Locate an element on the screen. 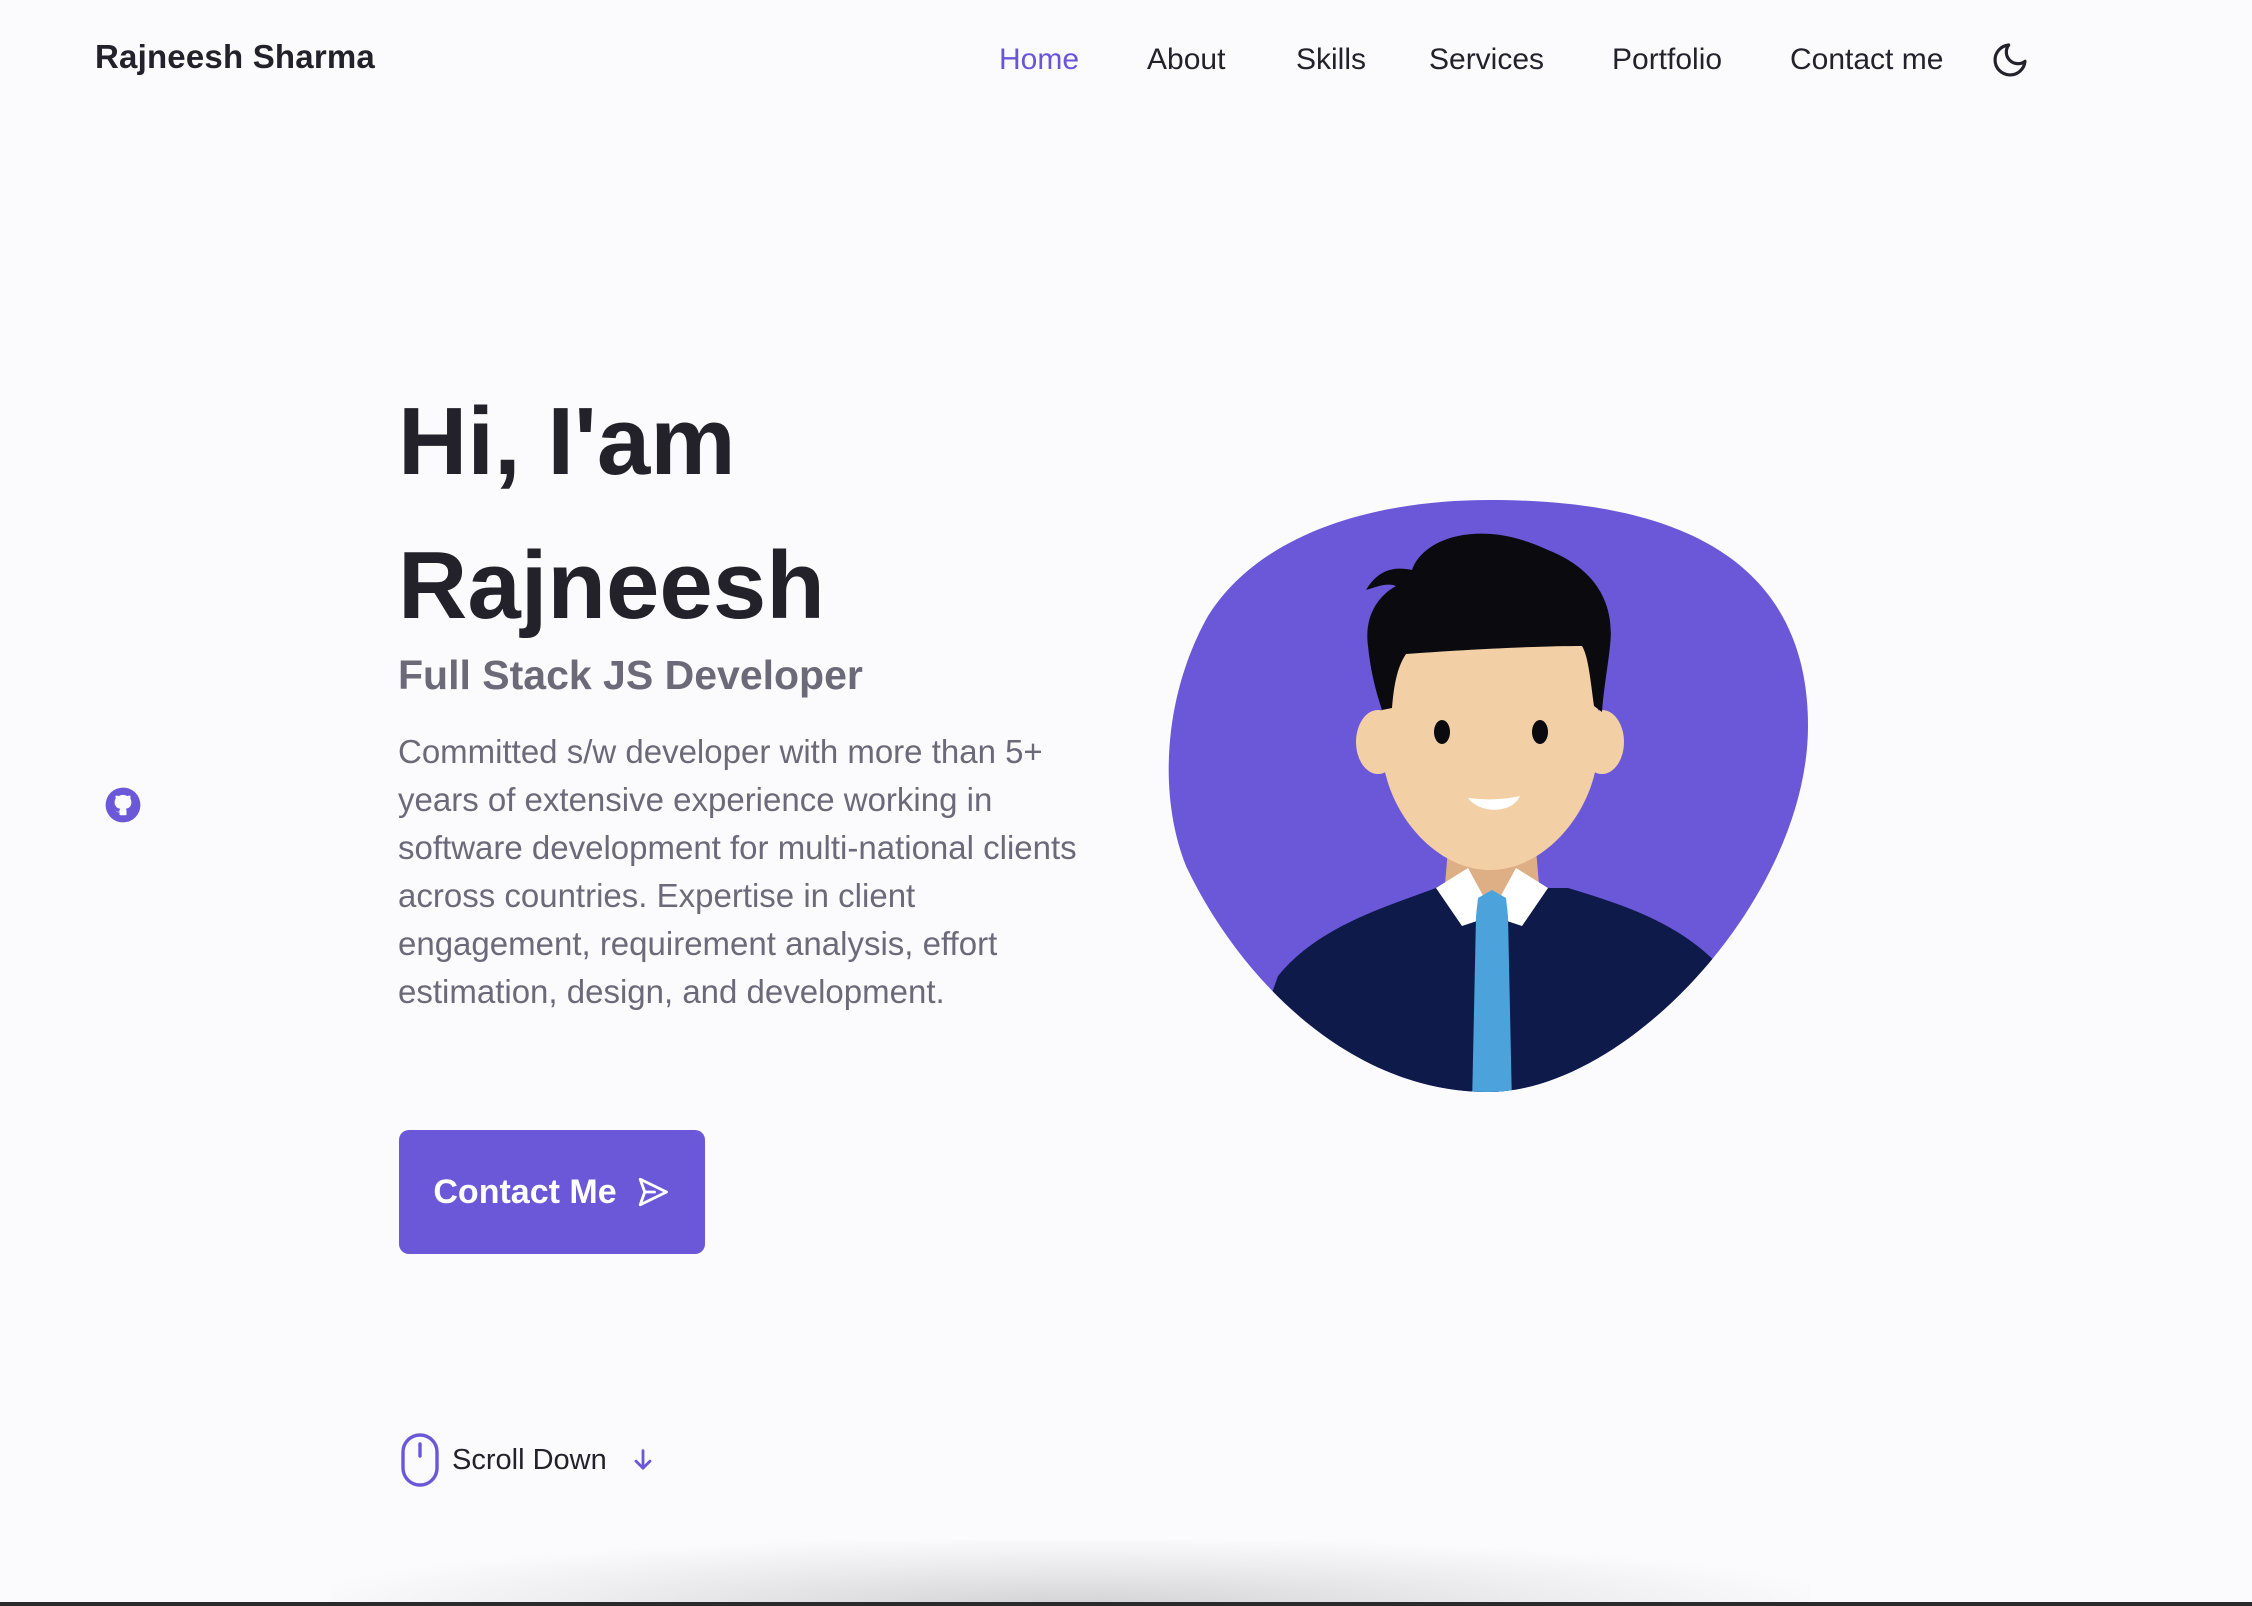  hero-subtitle: Full Stack JS Developer is located at coordinates (630, 675).